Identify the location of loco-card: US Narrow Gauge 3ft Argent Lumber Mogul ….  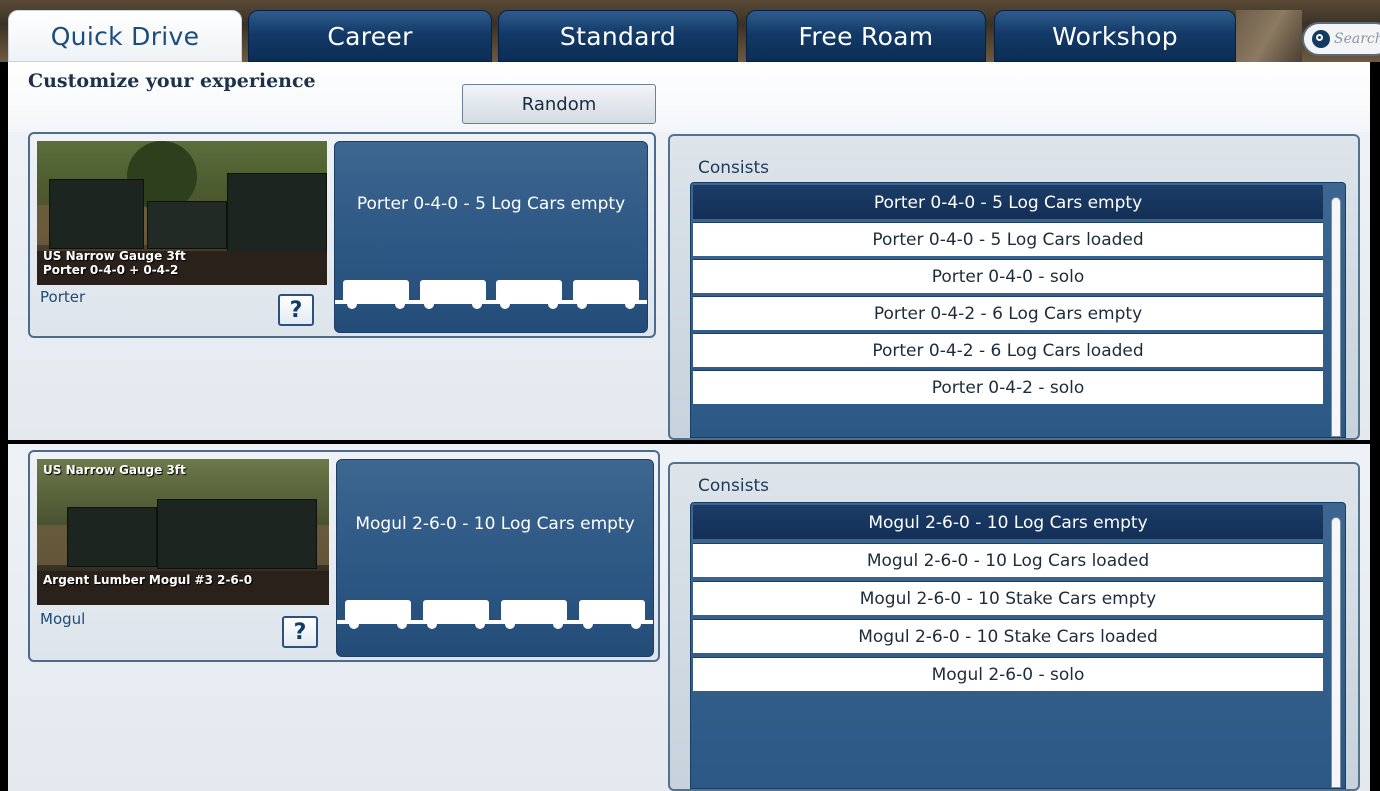
(344, 556).